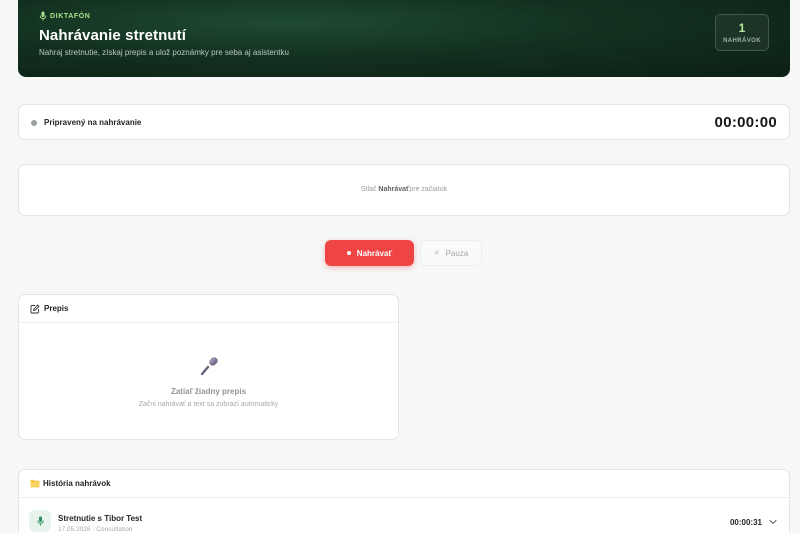 This screenshot has height=533, width=800. Describe the element at coordinates (773, 522) in the screenshot. I see `chevron-down-icon` at that location.